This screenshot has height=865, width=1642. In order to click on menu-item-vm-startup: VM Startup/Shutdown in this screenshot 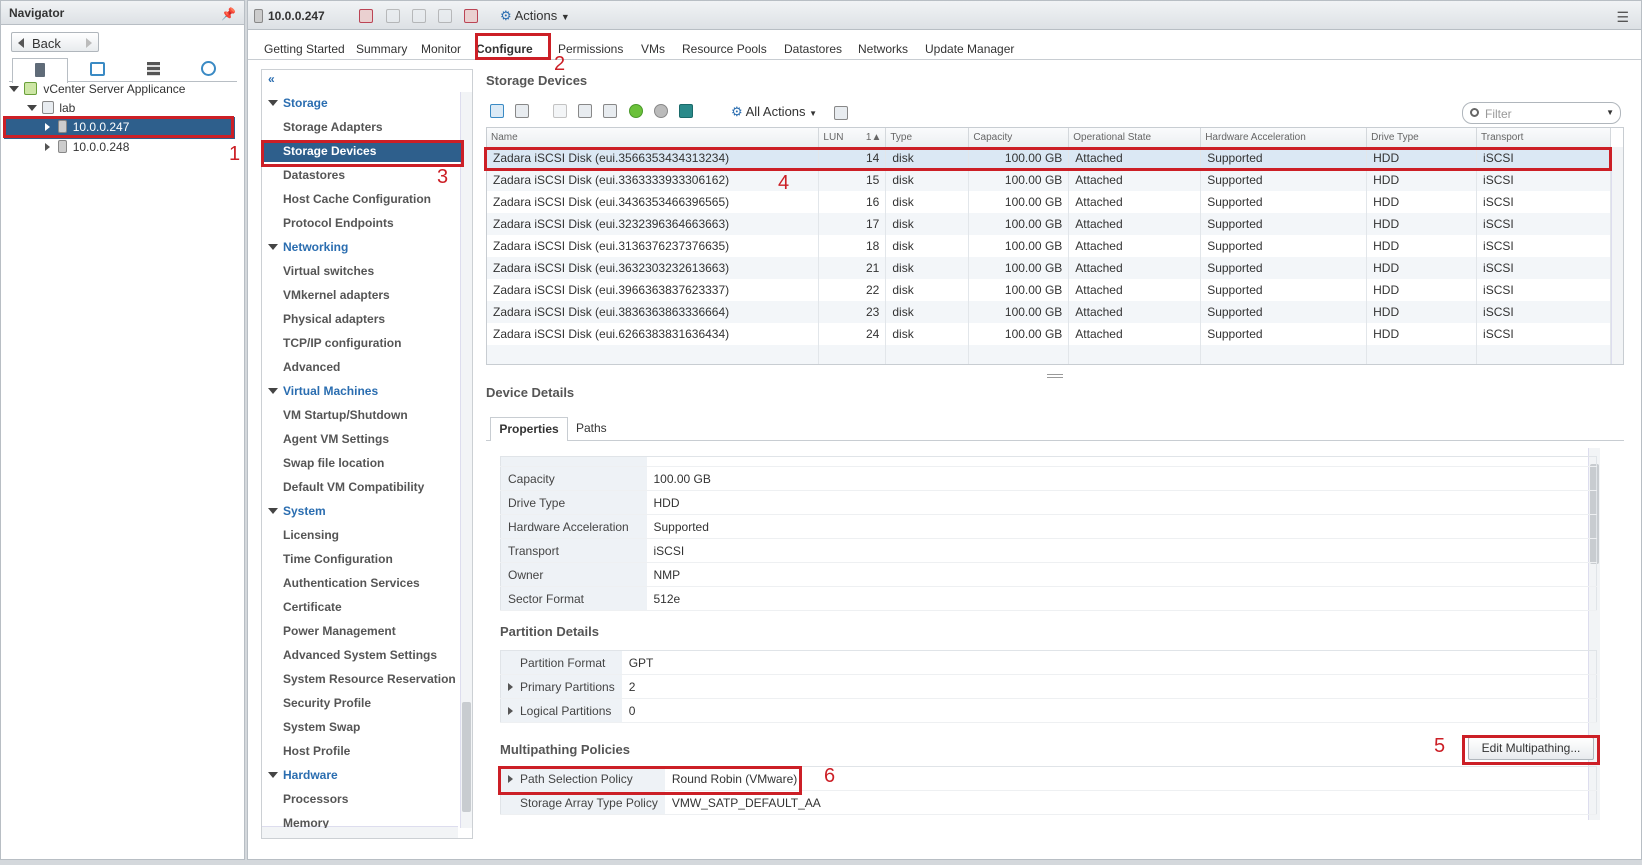, I will do `click(345, 415)`.